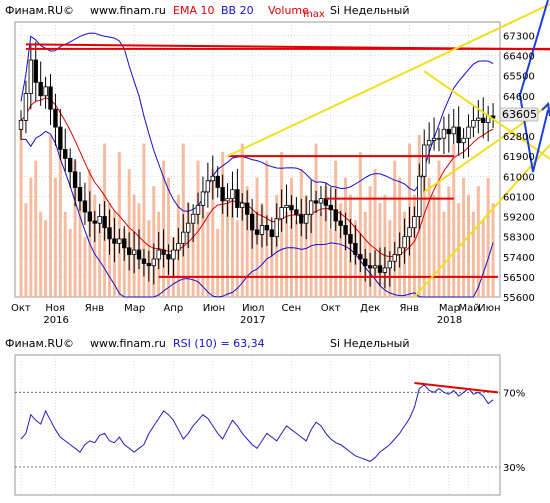 This screenshot has width=550, height=503. What do you see at coordinates (519, 137) in the screenshot?
I see `price-y-tick-label: 62800` at bounding box center [519, 137].